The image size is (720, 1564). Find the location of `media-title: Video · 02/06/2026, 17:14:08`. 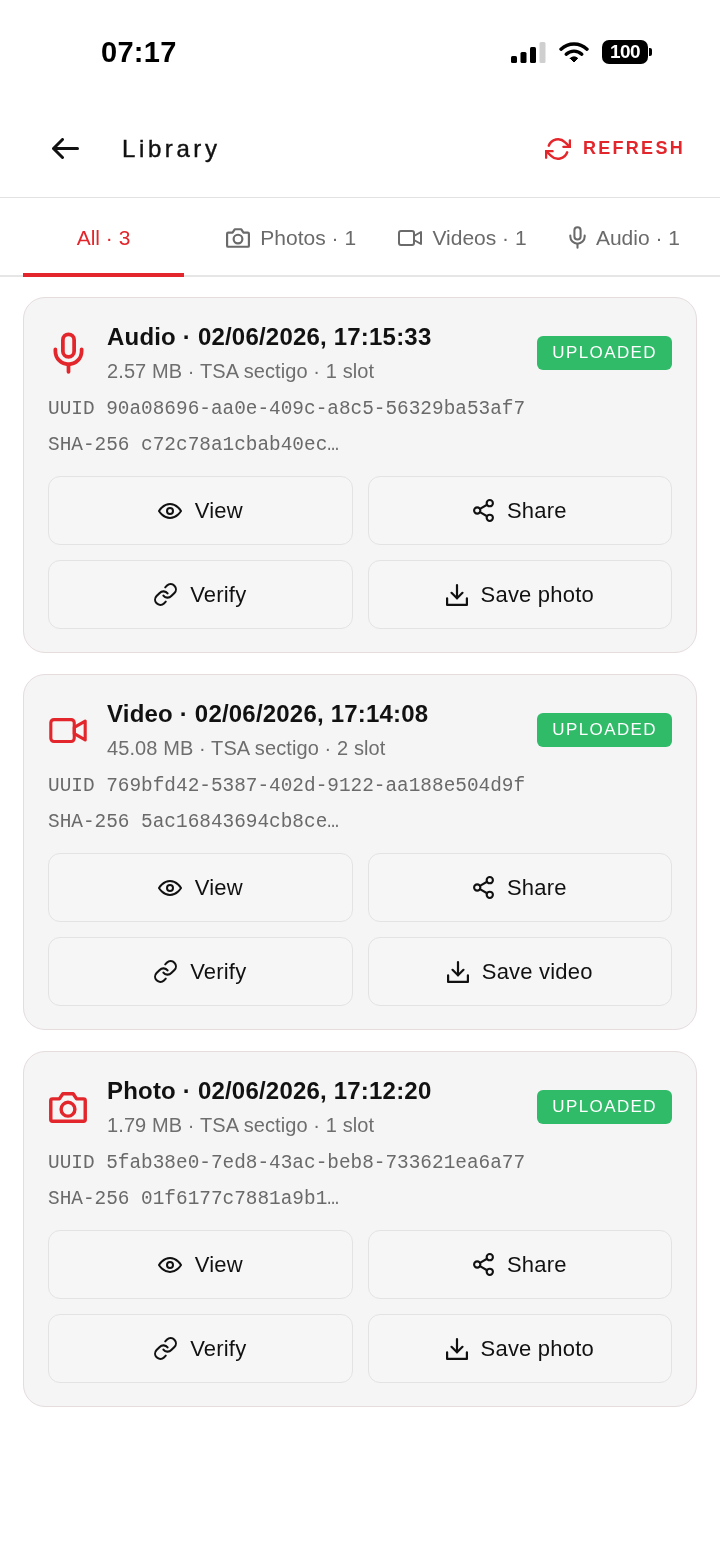

media-title: Video · 02/06/2026, 17:14:08 is located at coordinates (268, 714).